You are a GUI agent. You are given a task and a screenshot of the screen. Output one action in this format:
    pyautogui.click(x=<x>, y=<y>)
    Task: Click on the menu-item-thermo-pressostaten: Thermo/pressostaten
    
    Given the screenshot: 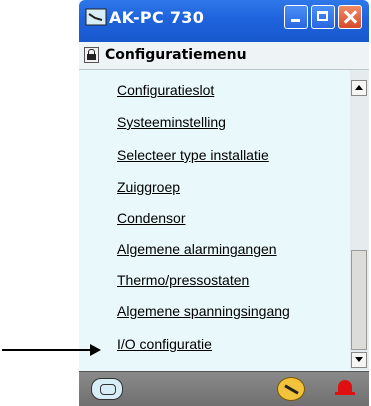 What is the action you would take?
    pyautogui.click(x=183, y=280)
    